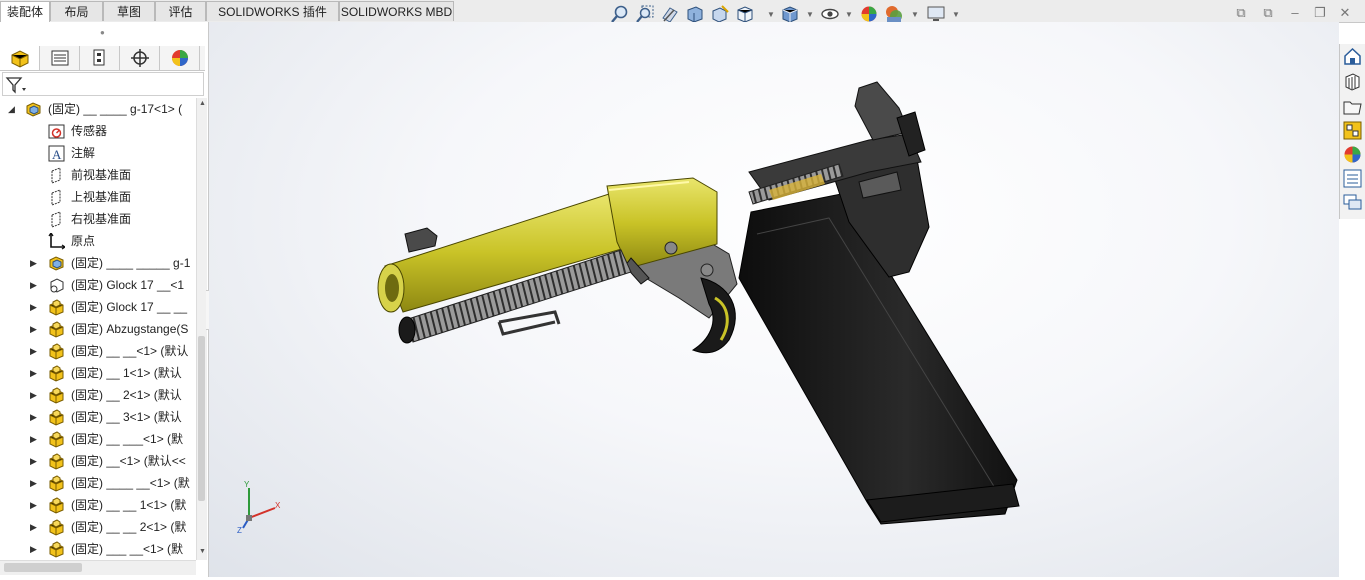 Image resolution: width=1365 pixels, height=580 pixels. What do you see at coordinates (98, 307) in the screenshot?
I see `tree-component: ▶ (固定) Glock 17 __ __` at bounding box center [98, 307].